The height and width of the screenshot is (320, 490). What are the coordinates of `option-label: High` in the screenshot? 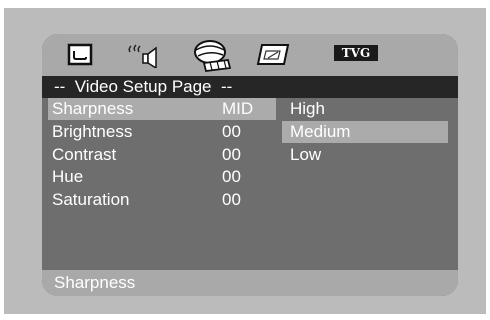 It's located at (307, 108).